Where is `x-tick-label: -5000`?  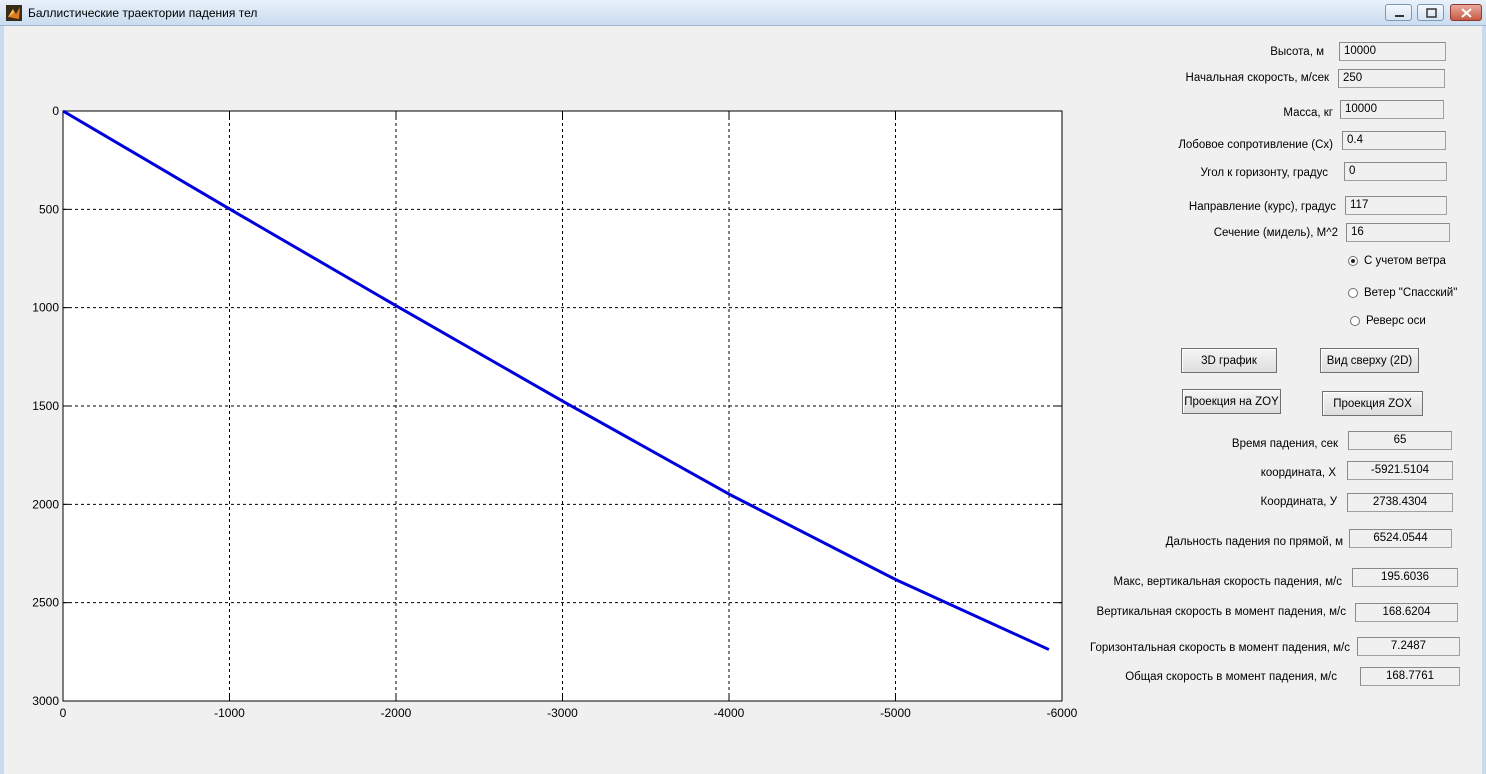 x-tick-label: -5000 is located at coordinates (895, 713).